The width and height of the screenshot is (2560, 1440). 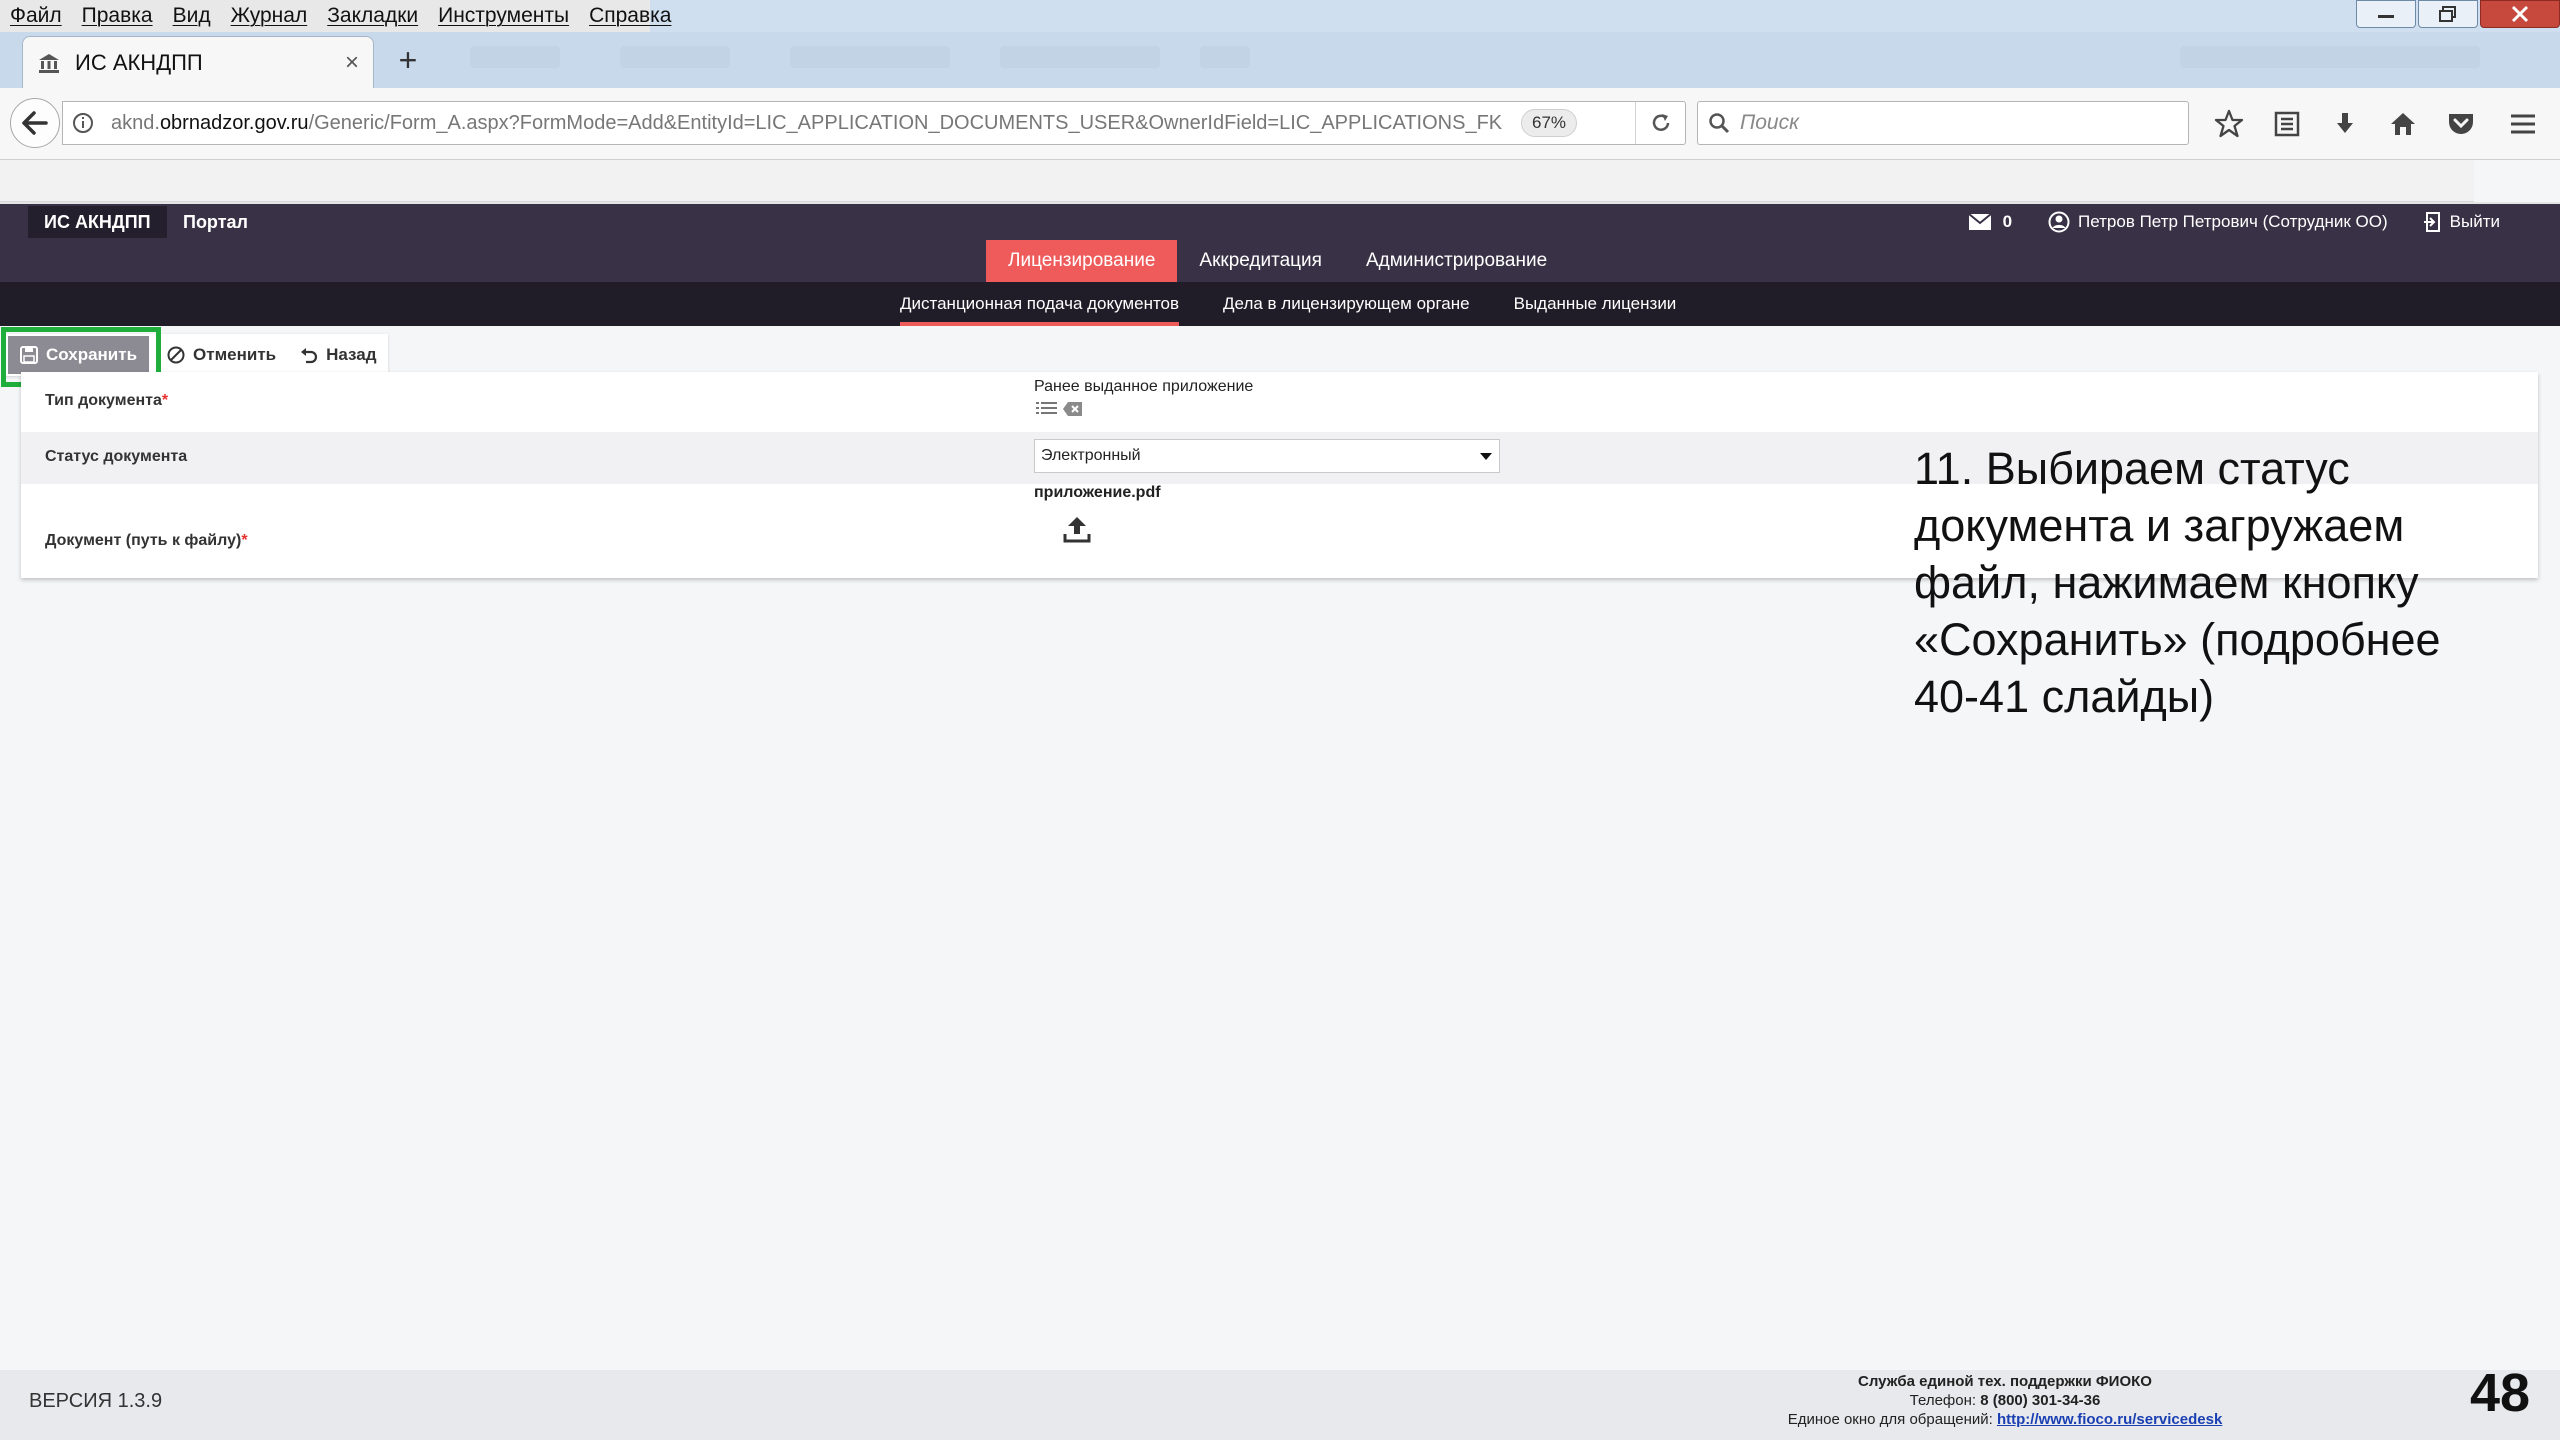 What do you see at coordinates (1091, 455) in the screenshot?
I see `doc-status-value: Электронный` at bounding box center [1091, 455].